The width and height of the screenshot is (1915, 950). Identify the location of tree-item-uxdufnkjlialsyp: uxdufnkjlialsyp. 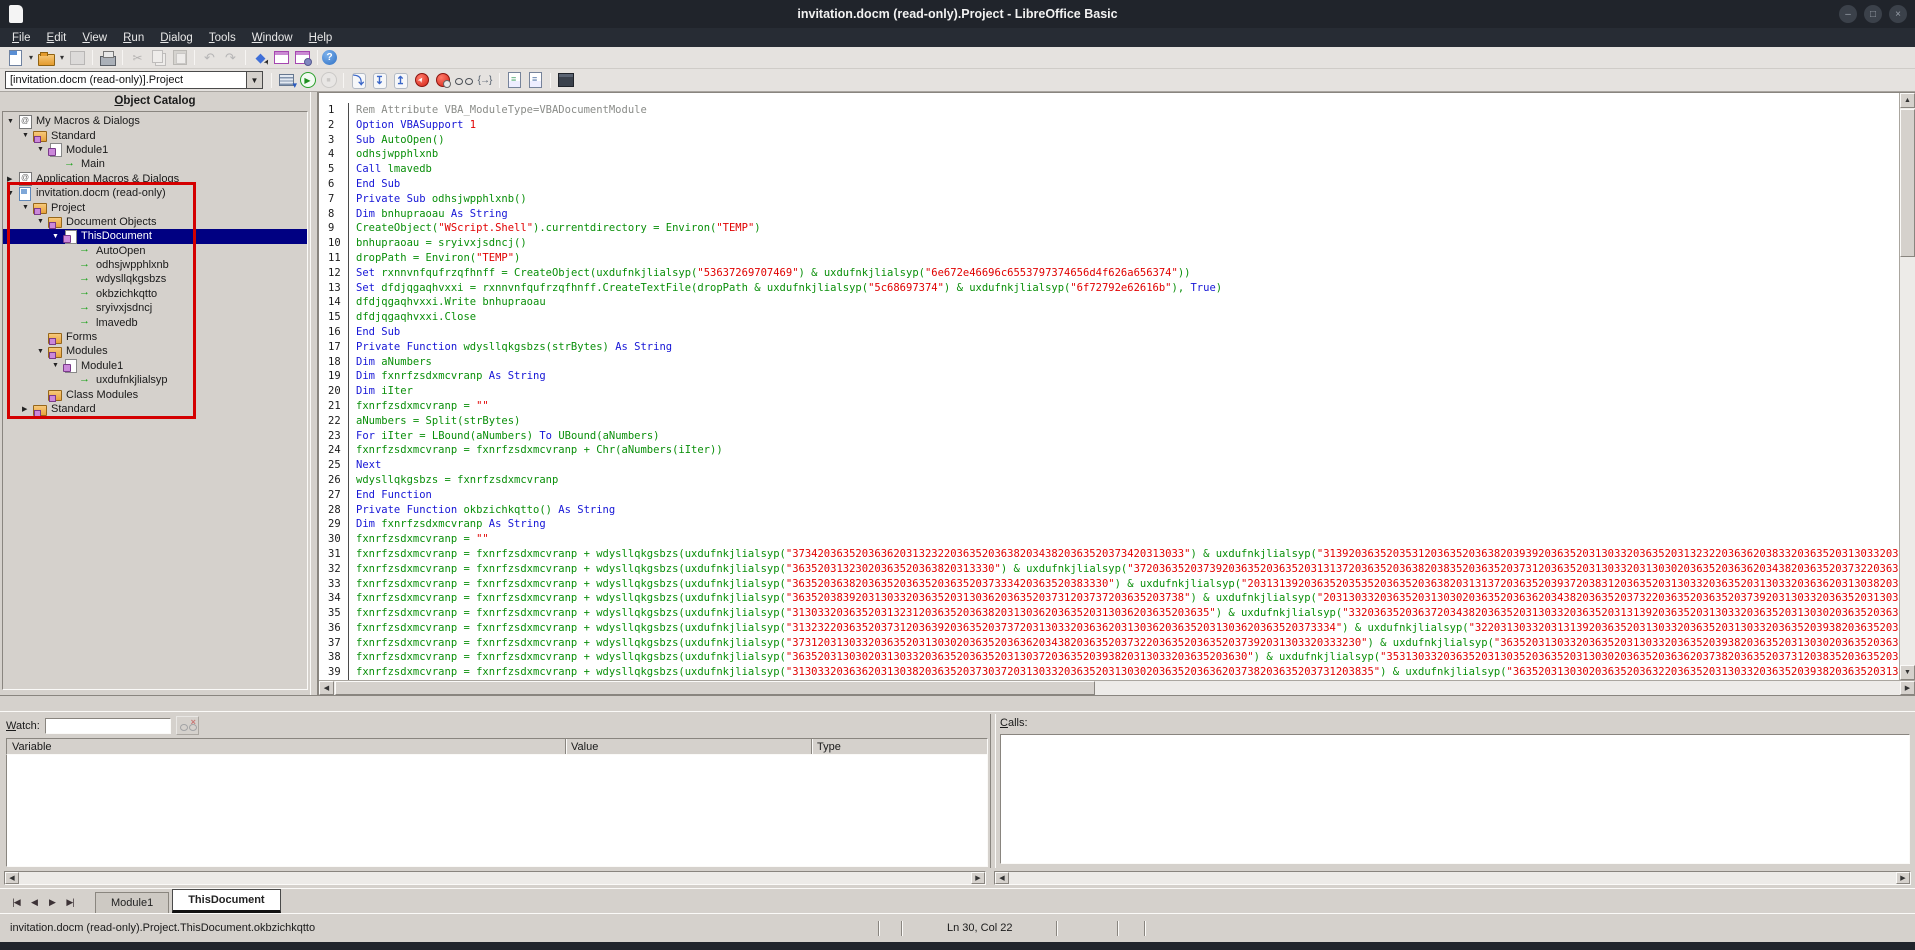
(155, 380).